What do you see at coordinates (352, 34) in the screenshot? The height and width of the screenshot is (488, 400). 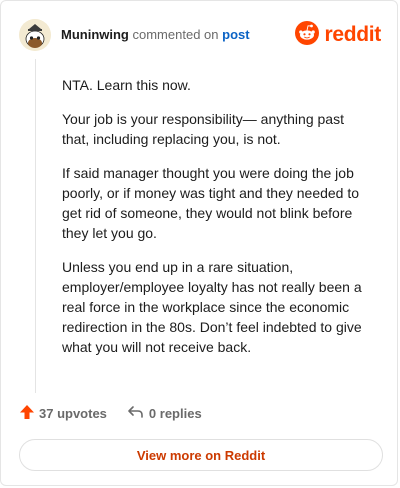 I see `reddit-wordmark: reddit` at bounding box center [352, 34].